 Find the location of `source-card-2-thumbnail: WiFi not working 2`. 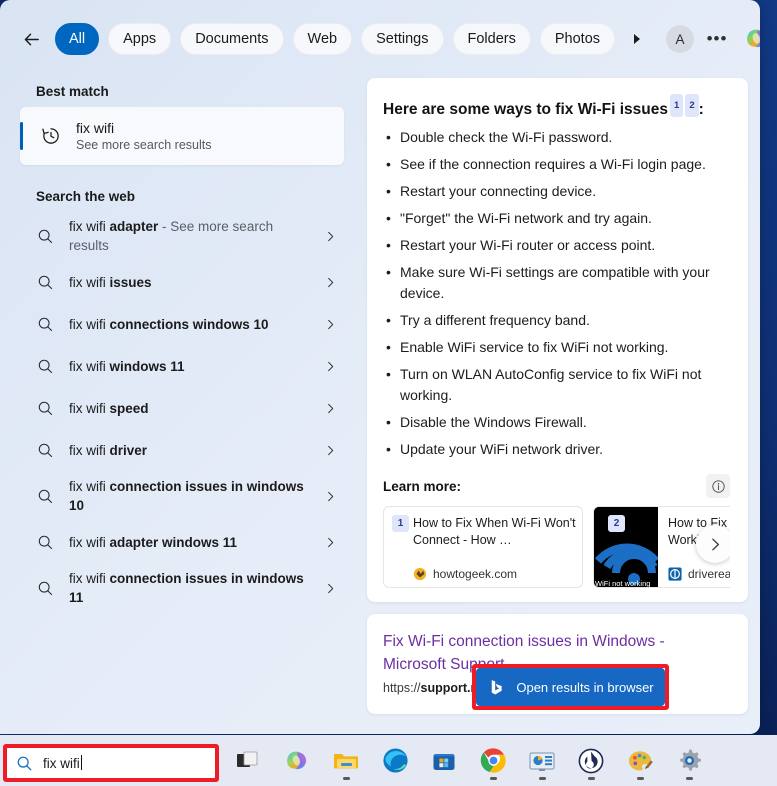

source-card-2-thumbnail: WiFi not working 2 is located at coordinates (626, 547).